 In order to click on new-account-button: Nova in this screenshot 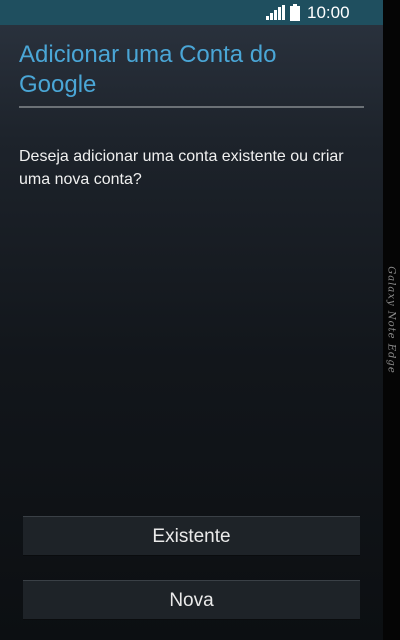, I will do `click(191, 600)`.